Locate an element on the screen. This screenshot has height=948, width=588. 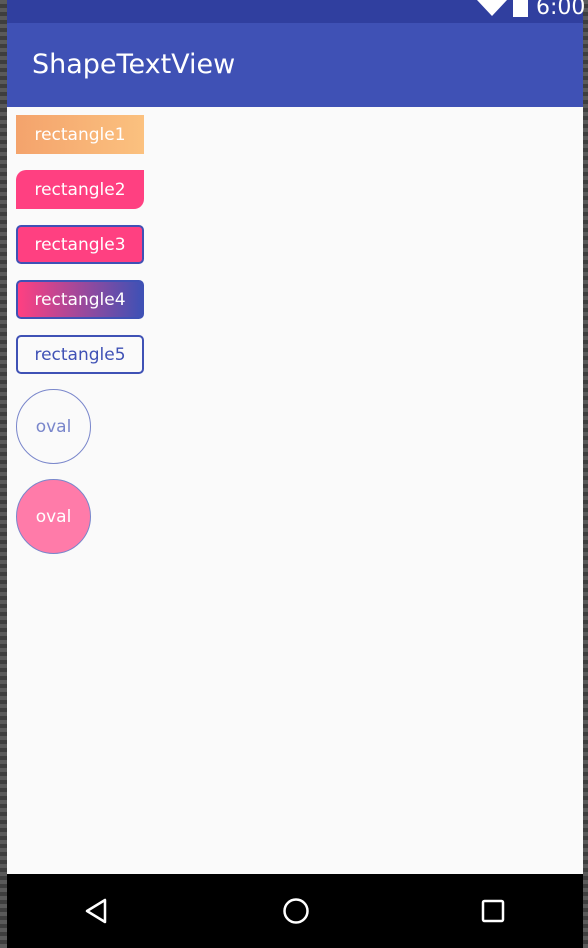
app-bar: ShapeTextView is located at coordinates (295, 65).